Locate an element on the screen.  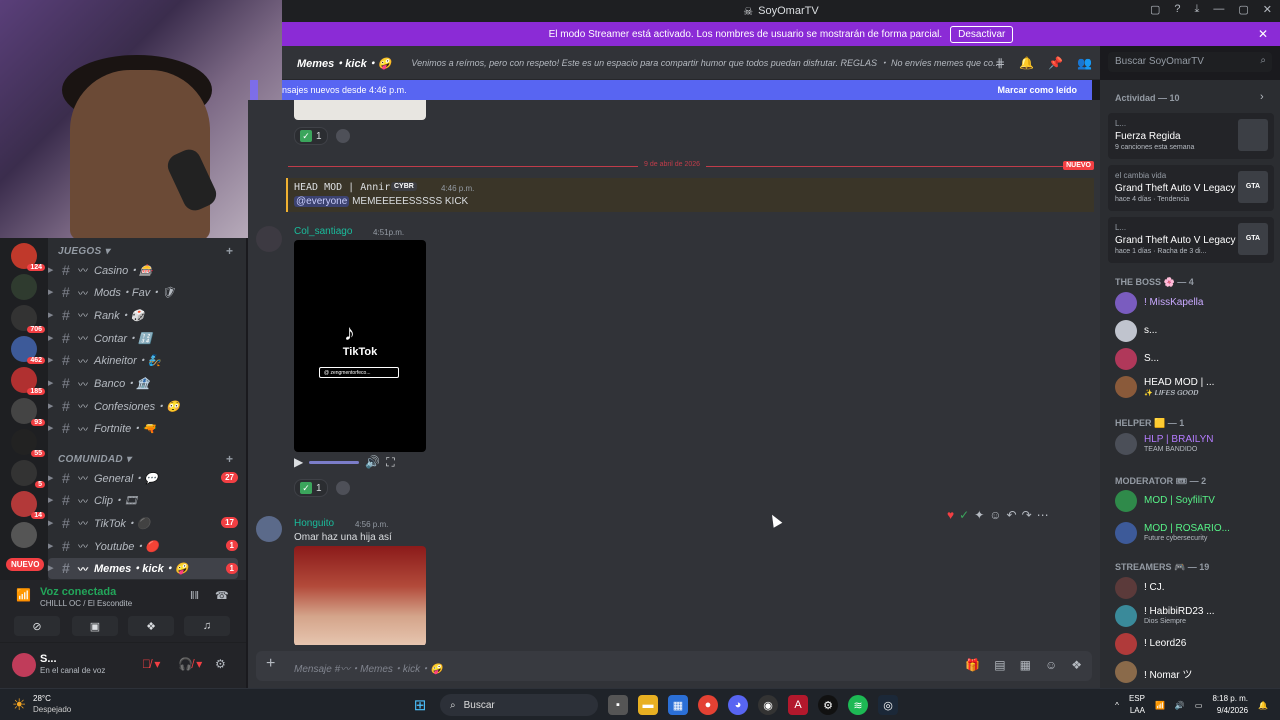
help-icon: ? is located at coordinates (1177, 9).